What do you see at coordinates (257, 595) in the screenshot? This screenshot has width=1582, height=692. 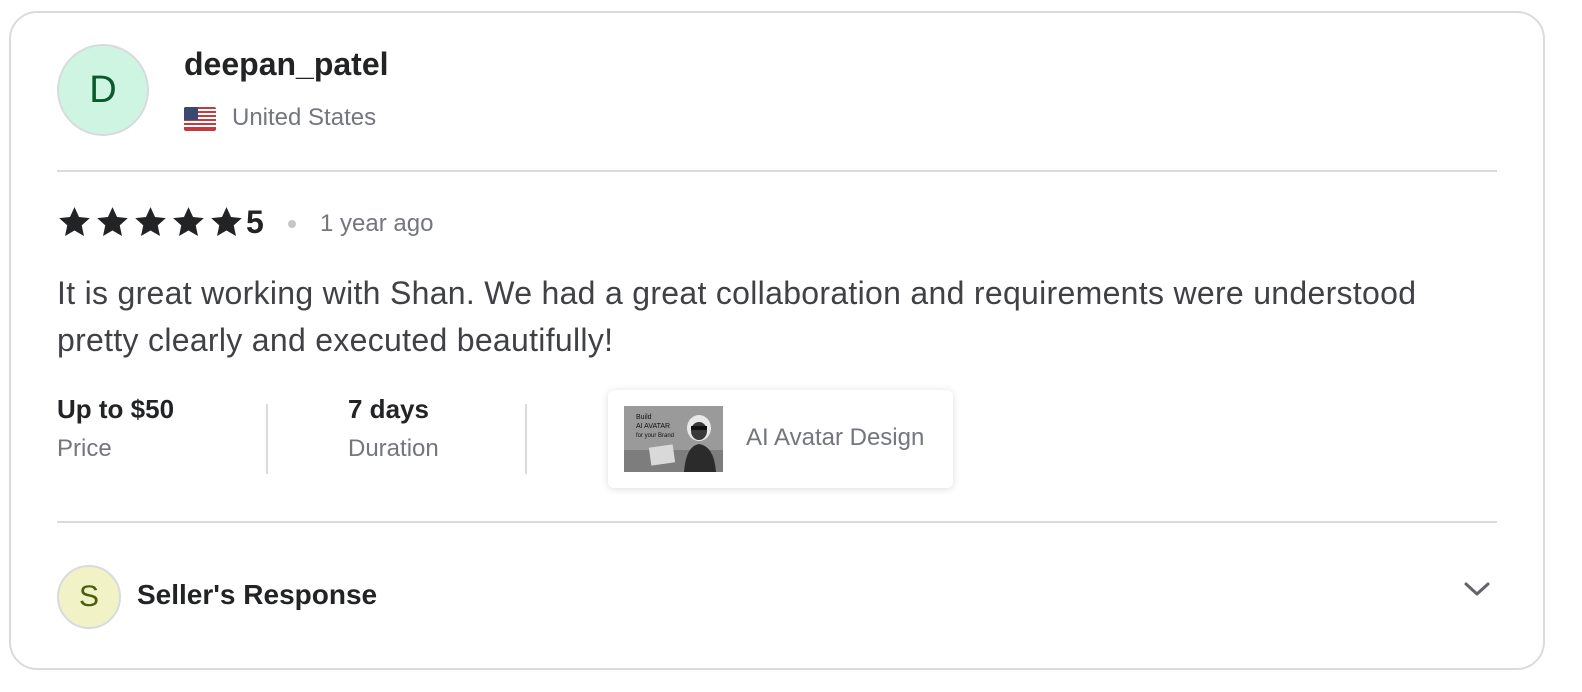 I see `seller-response-label: Seller's Response` at bounding box center [257, 595].